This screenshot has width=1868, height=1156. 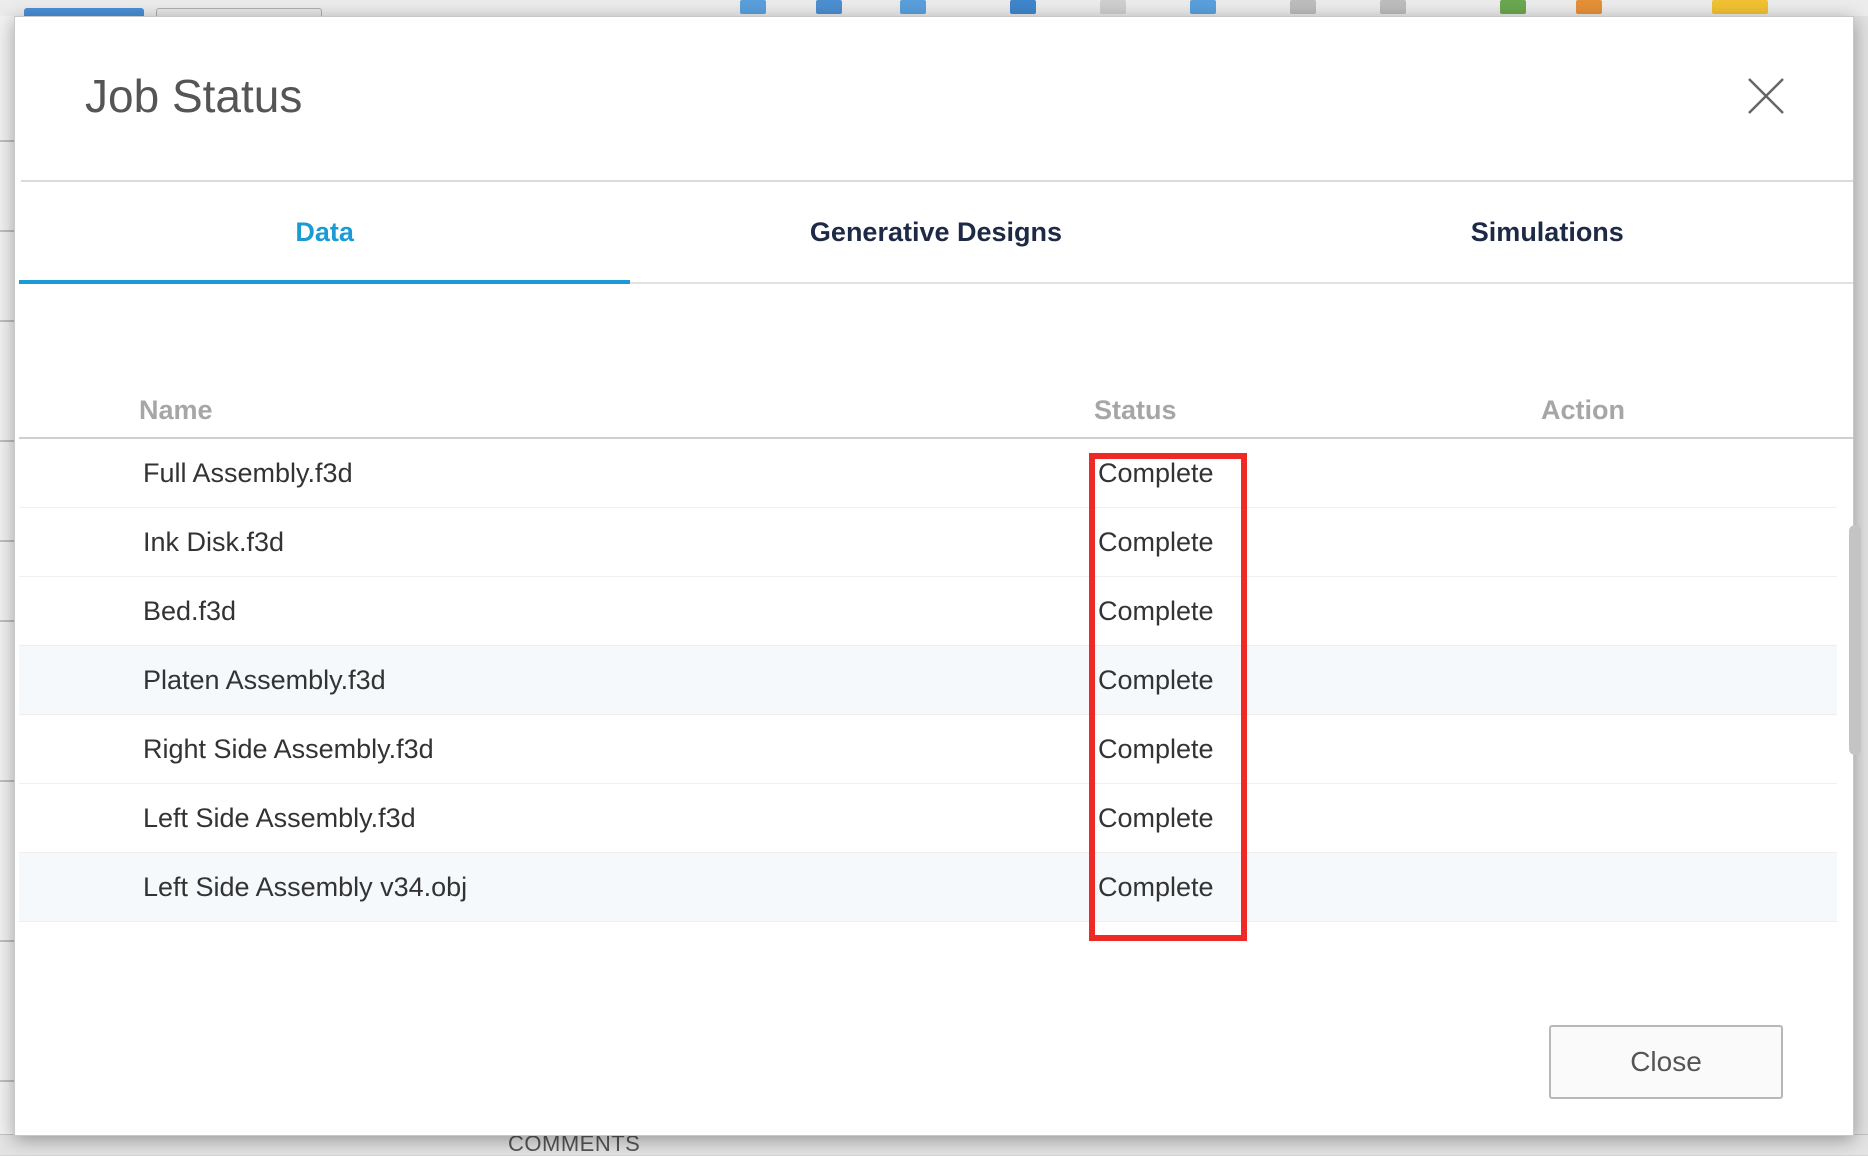 I want to click on table-row: Platen Assembly.f3d Complete, so click(x=928, y=680).